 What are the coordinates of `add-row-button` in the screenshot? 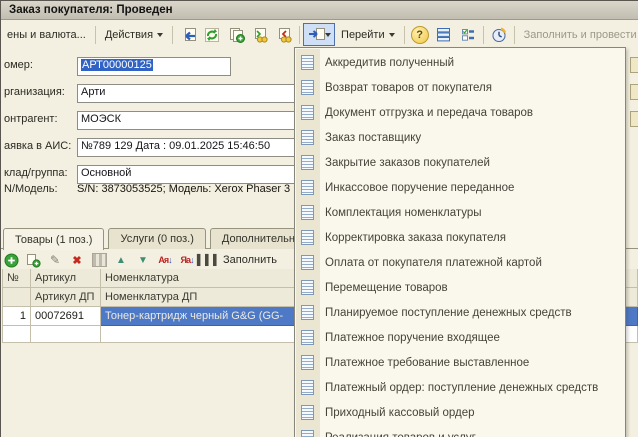 It's located at (11, 260).